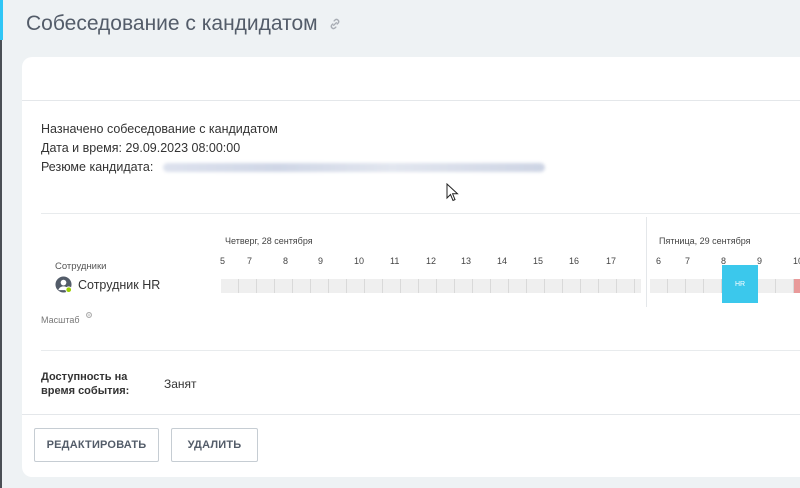  What do you see at coordinates (1, 20) in the screenshot?
I see `left-accent-bar` at bounding box center [1, 20].